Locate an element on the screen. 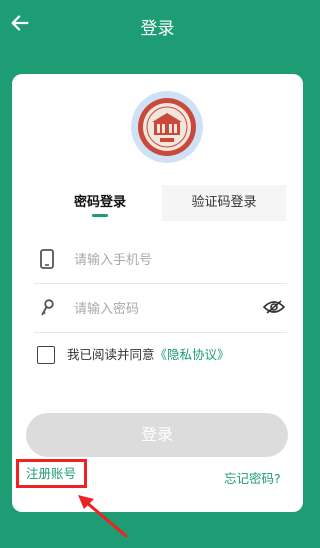 This screenshot has width=320, height=548. login-mode-tabs: 密码登录 验证码登录 is located at coordinates (162, 203).